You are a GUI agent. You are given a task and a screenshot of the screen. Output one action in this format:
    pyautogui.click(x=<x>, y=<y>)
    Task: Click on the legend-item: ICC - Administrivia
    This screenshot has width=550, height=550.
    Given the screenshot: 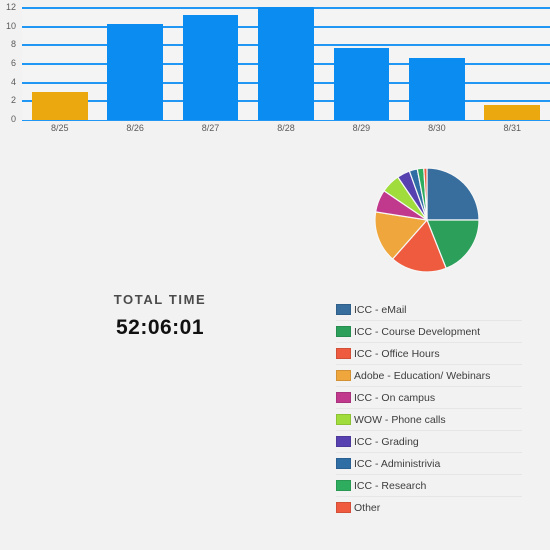 What is the action you would take?
    pyautogui.click(x=429, y=464)
    